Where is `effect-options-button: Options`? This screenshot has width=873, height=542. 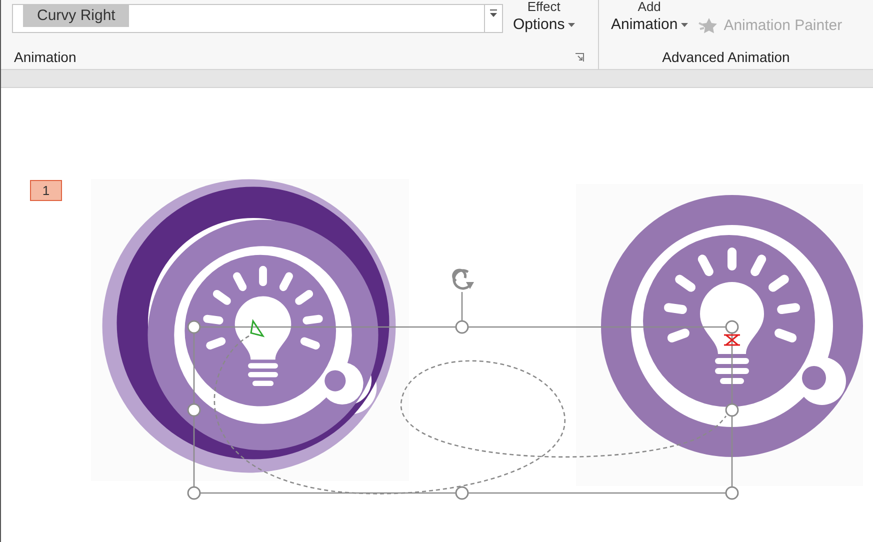 effect-options-button: Options is located at coordinates (544, 25).